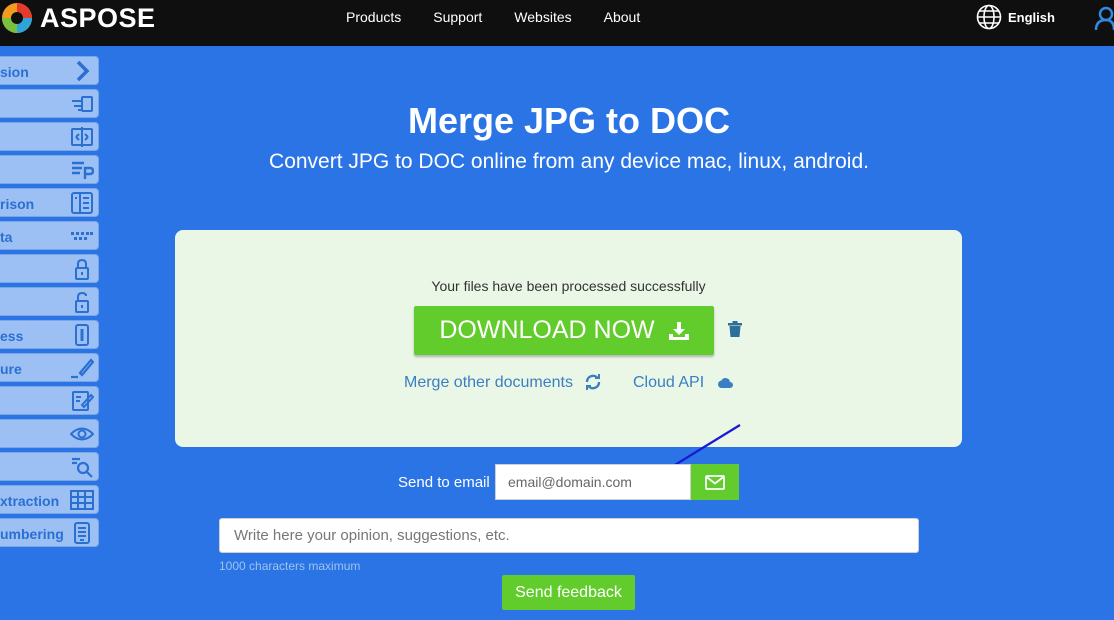 This screenshot has width=1114, height=620. I want to click on sidebar-item-table-extraction: xtraction, so click(49, 499).